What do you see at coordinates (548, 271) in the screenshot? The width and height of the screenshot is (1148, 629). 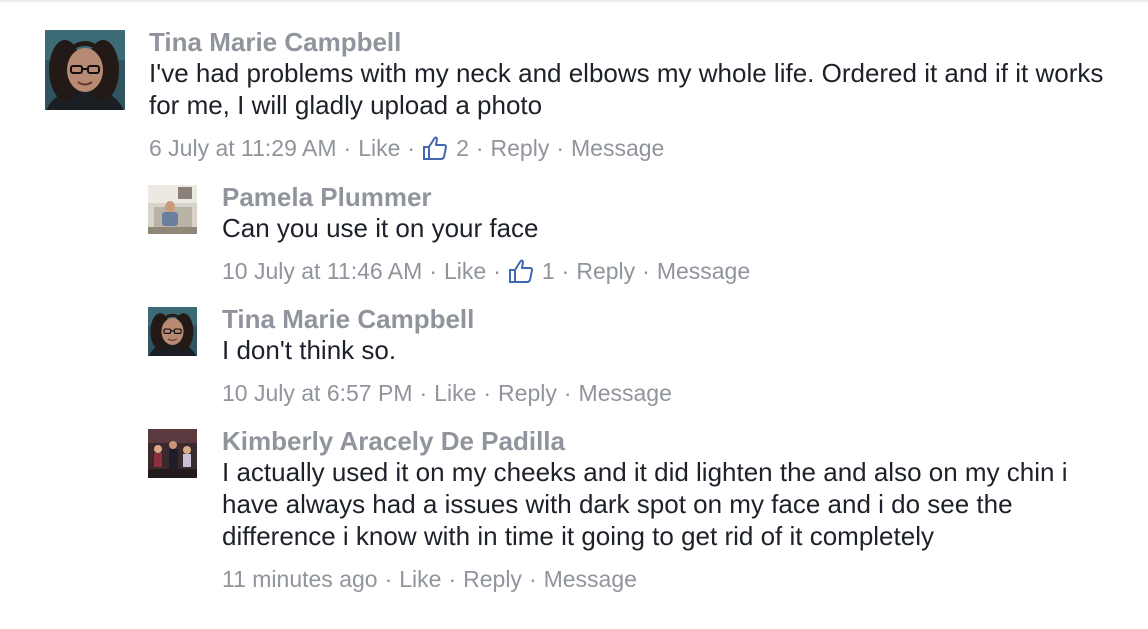 I see `like-count: 1` at bounding box center [548, 271].